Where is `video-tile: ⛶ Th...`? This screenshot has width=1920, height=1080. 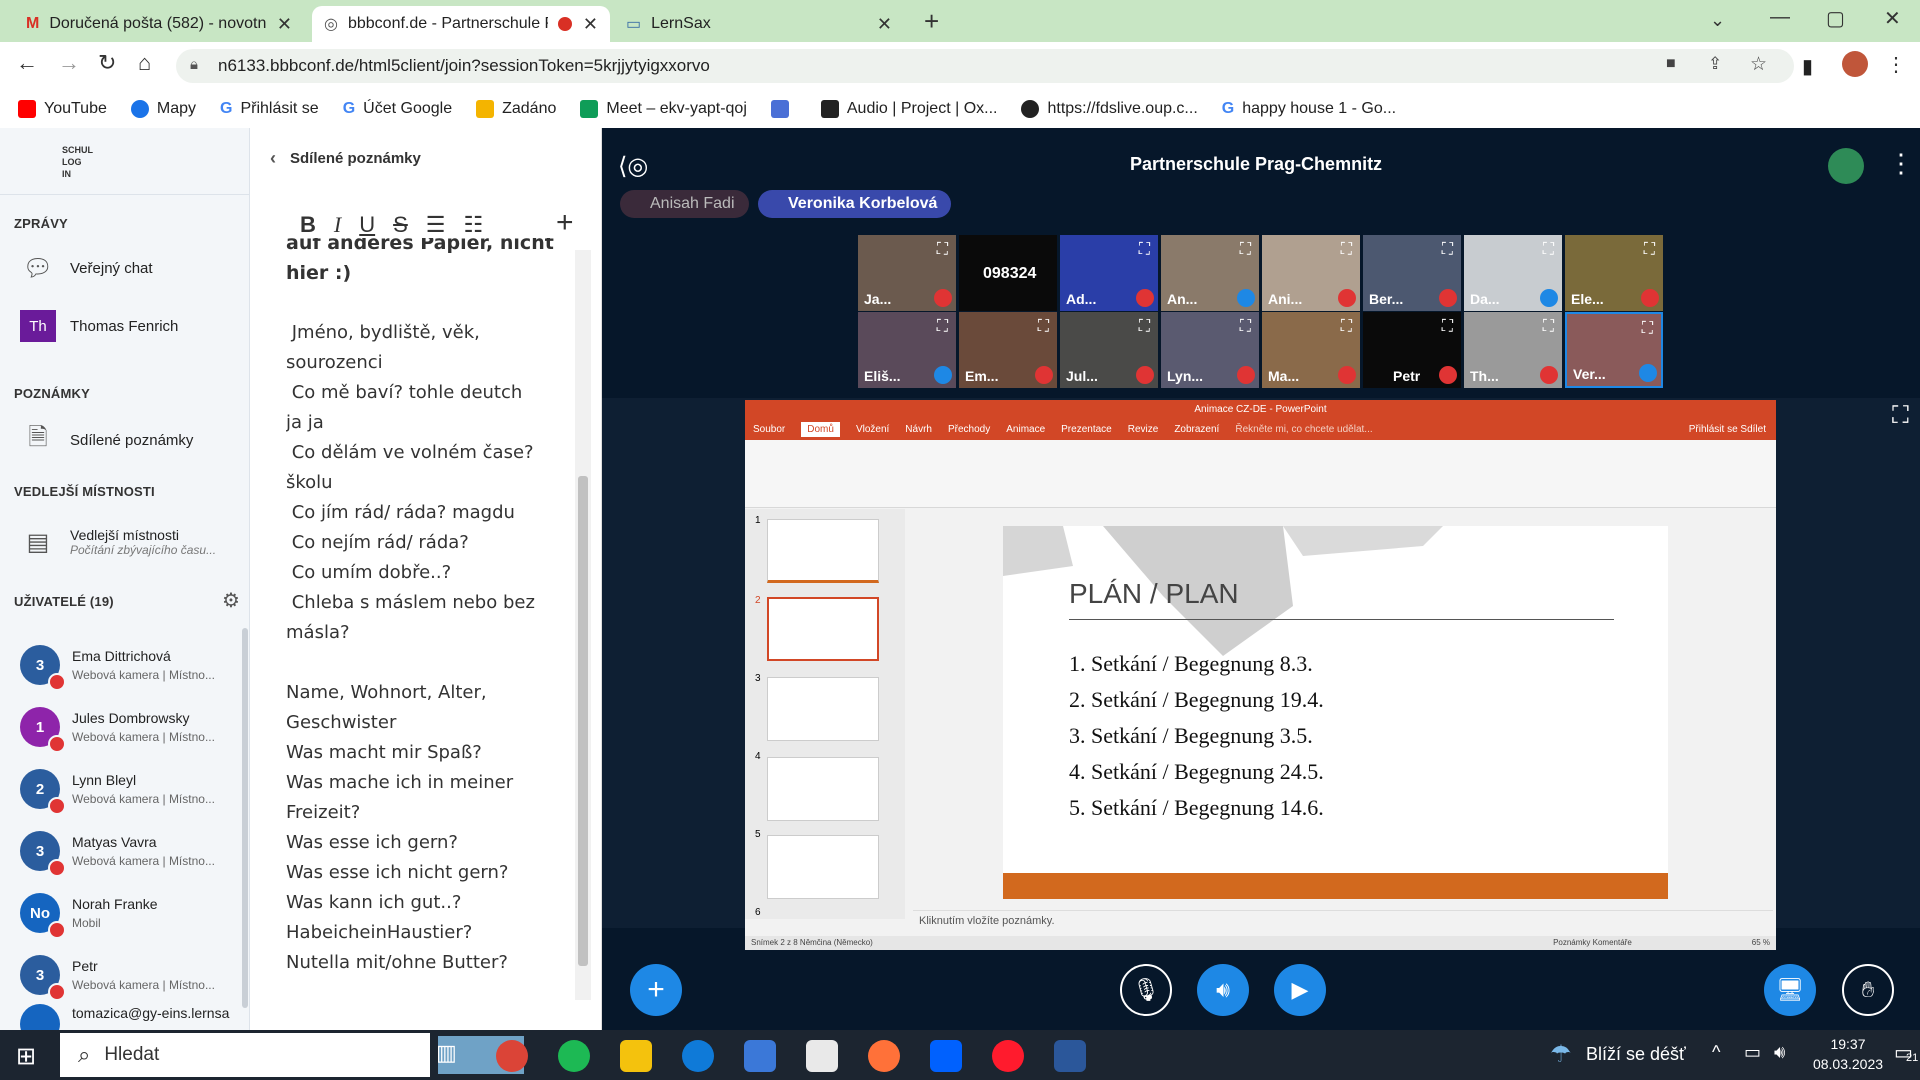
video-tile: ⛶ Th... is located at coordinates (1513, 350).